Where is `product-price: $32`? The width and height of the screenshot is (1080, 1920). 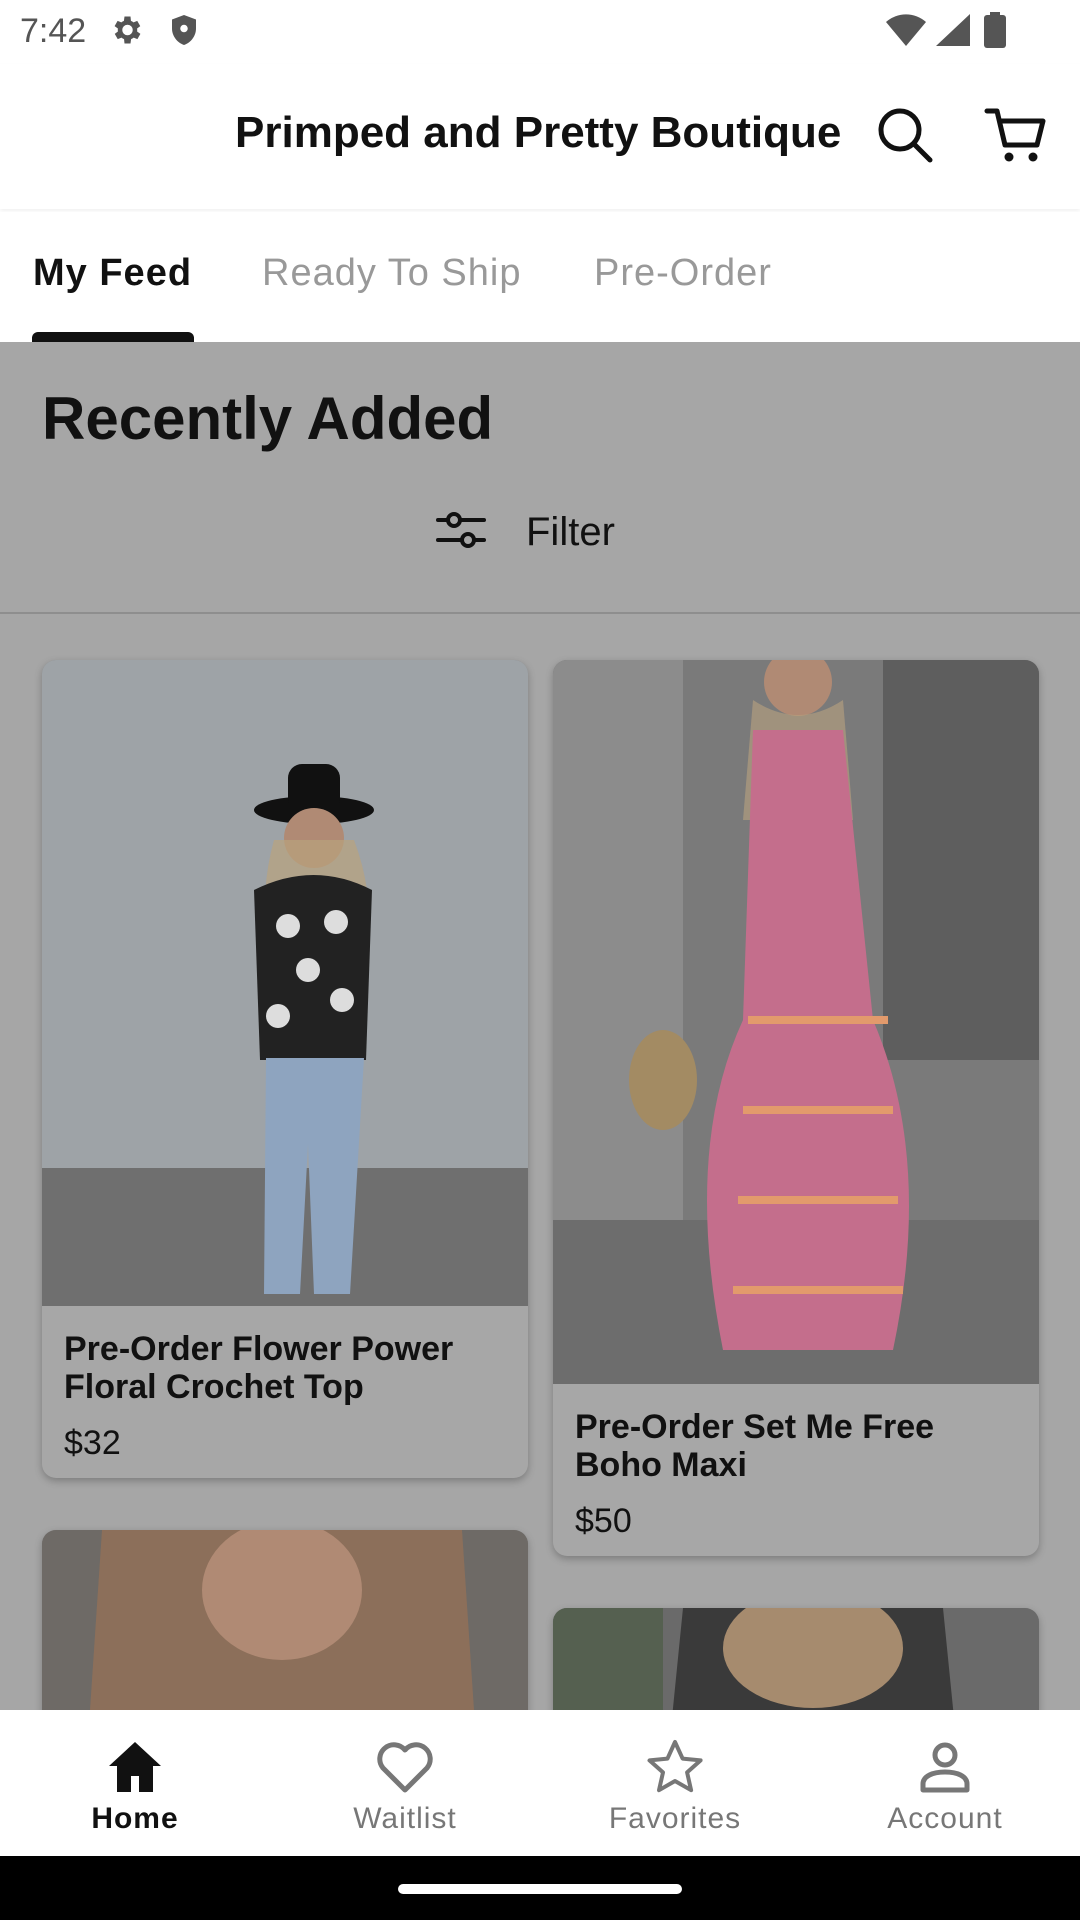
product-price: $32 is located at coordinates (92, 1443).